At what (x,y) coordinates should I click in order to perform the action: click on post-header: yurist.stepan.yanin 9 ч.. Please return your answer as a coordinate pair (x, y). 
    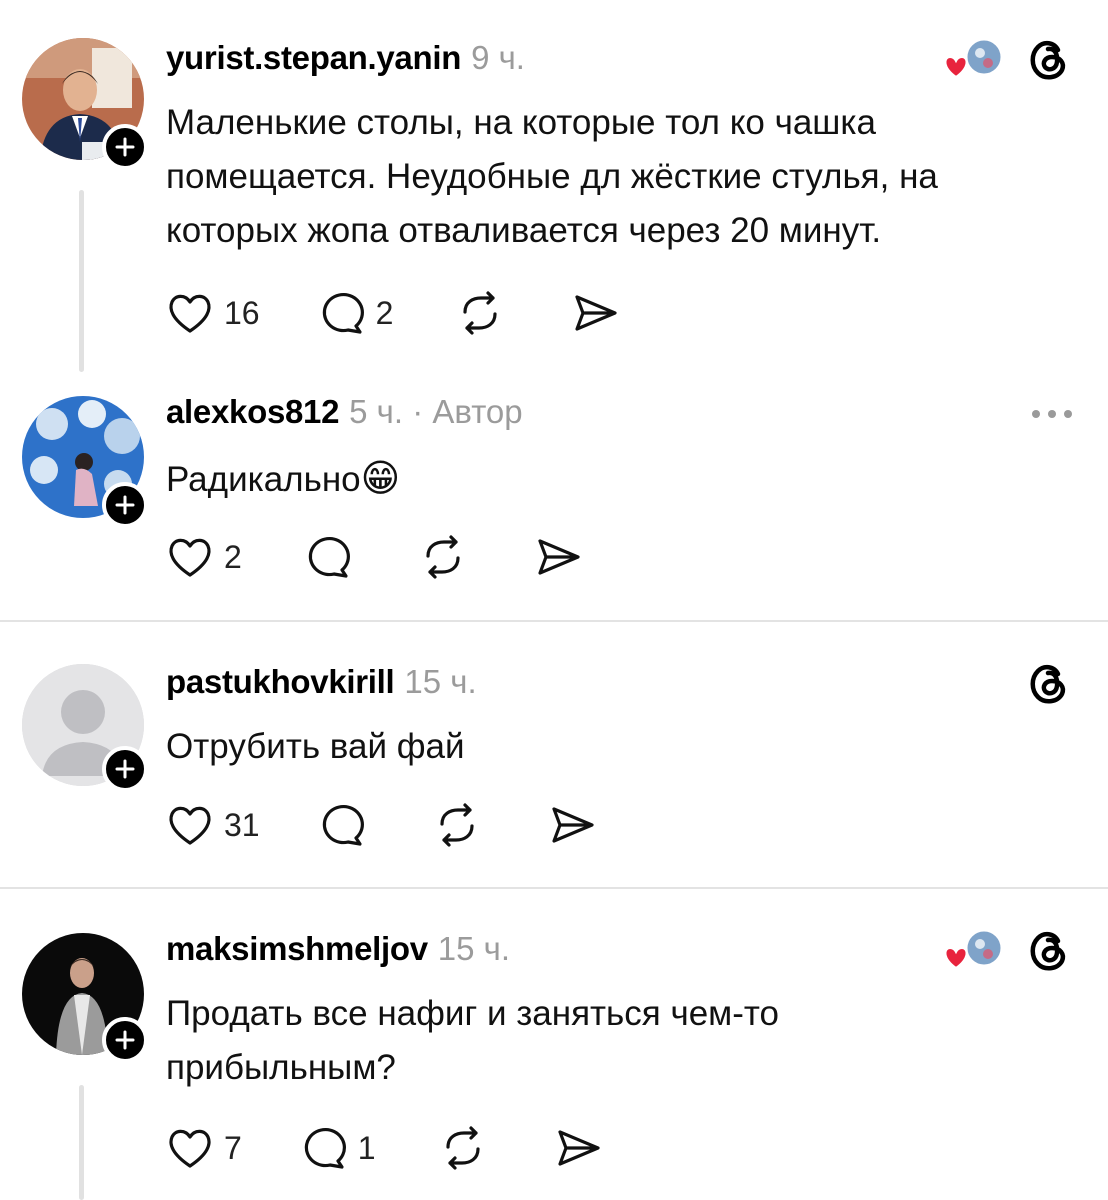
    Looking at the image, I should click on (345, 58).